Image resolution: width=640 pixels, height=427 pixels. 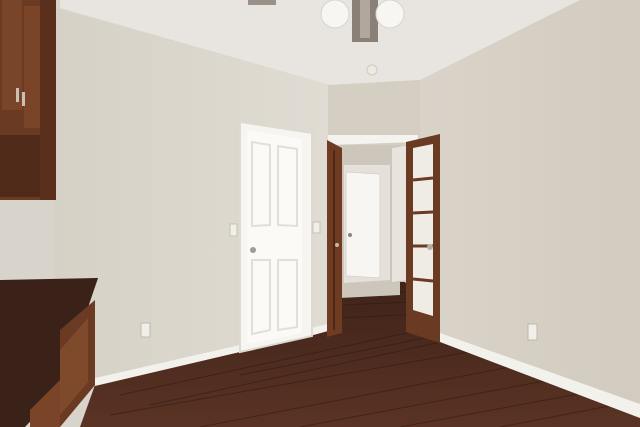 I want to click on french-door-left, so click(x=334, y=238).